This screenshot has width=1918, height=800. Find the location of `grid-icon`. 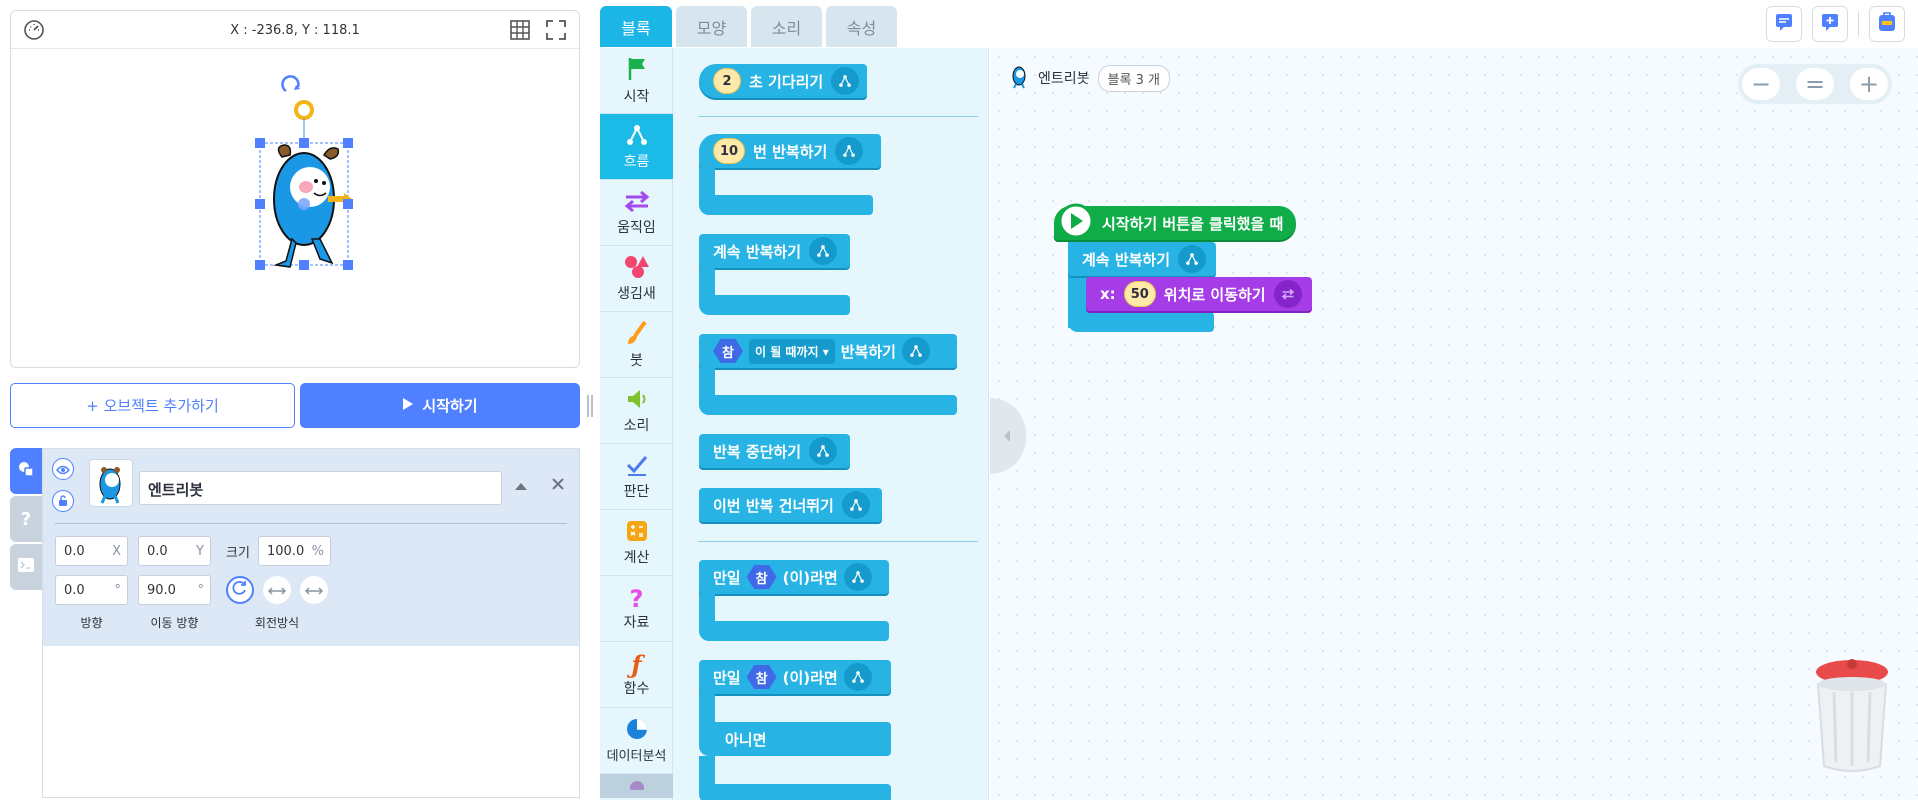

grid-icon is located at coordinates (520, 30).